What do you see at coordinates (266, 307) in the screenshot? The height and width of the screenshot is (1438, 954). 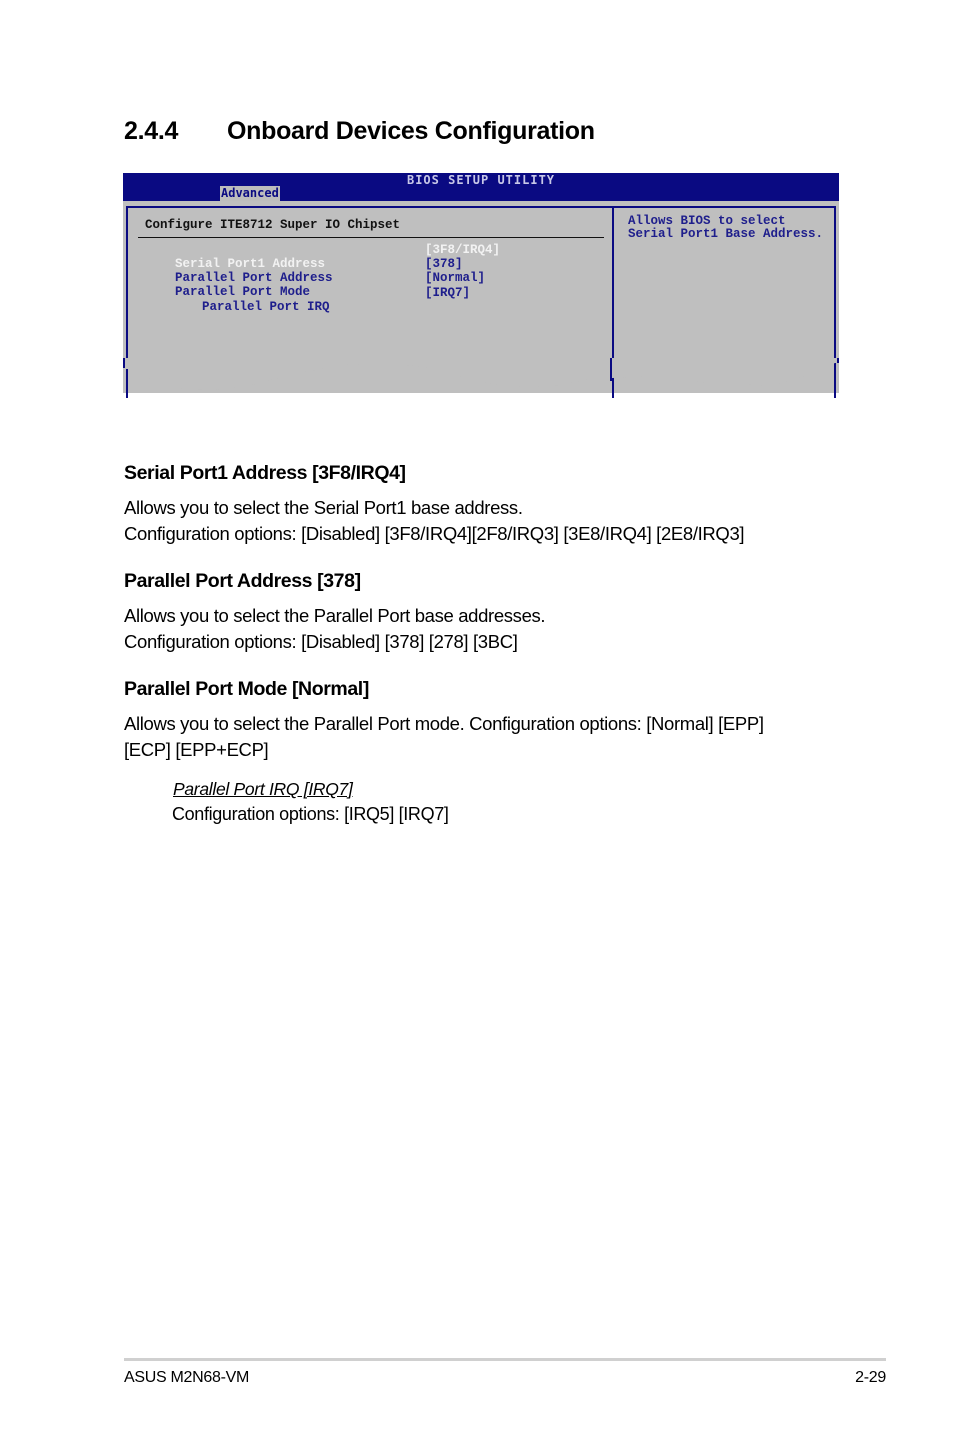 I see `bios-item-label: Parallel Port IRQ` at bounding box center [266, 307].